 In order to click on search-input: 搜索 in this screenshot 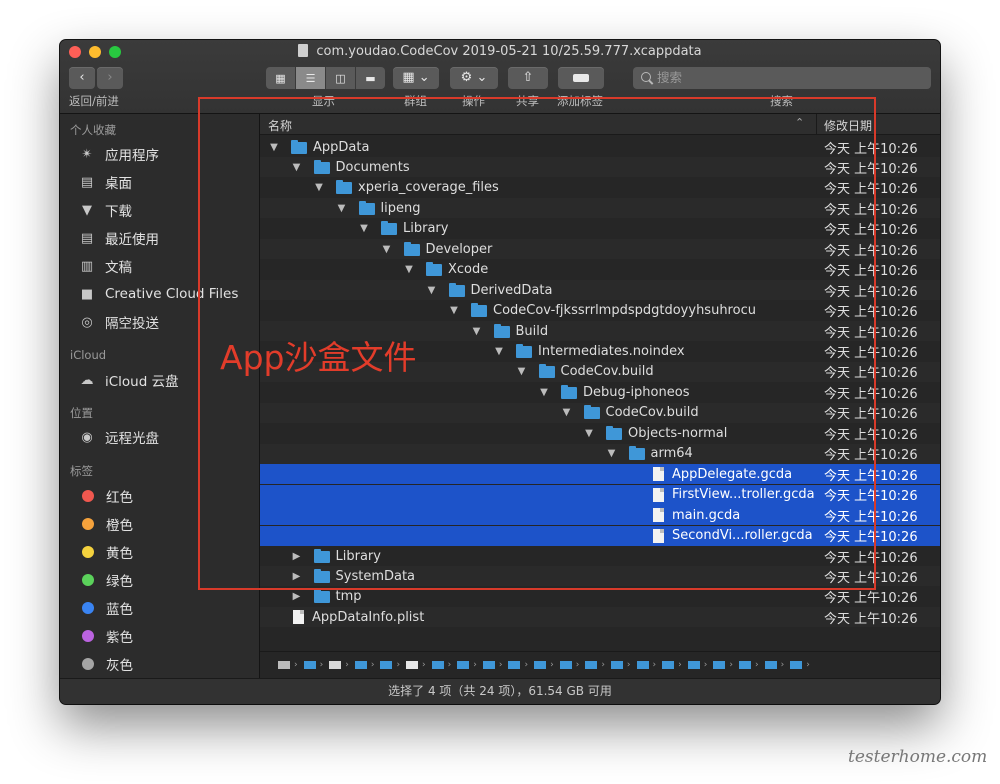, I will do `click(782, 78)`.